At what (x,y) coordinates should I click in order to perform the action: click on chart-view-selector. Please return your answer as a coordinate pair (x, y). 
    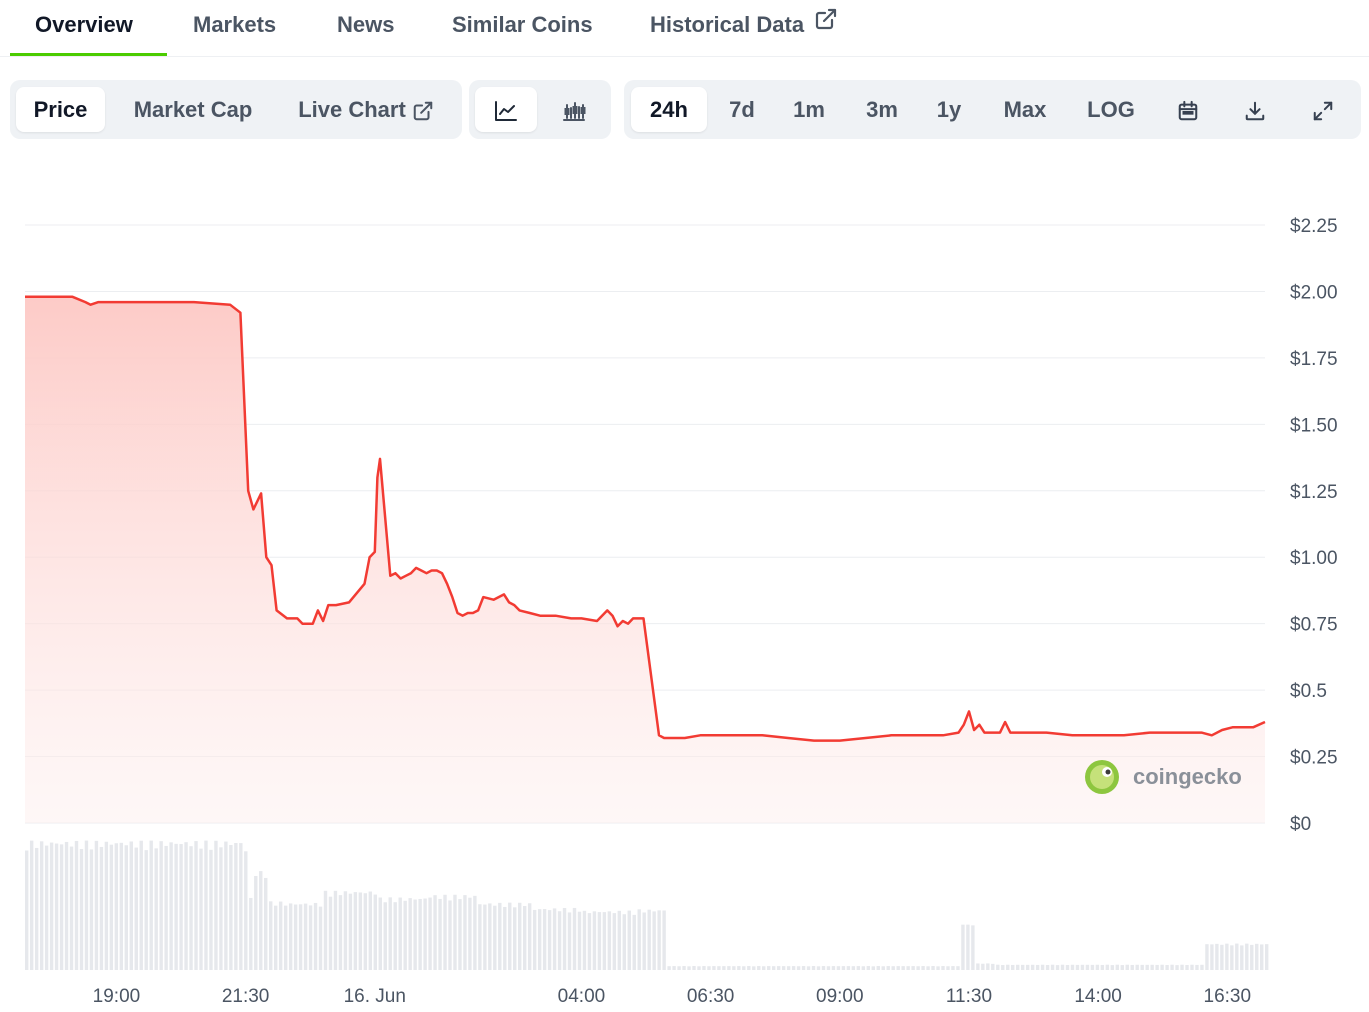
    Looking at the image, I should click on (540, 109).